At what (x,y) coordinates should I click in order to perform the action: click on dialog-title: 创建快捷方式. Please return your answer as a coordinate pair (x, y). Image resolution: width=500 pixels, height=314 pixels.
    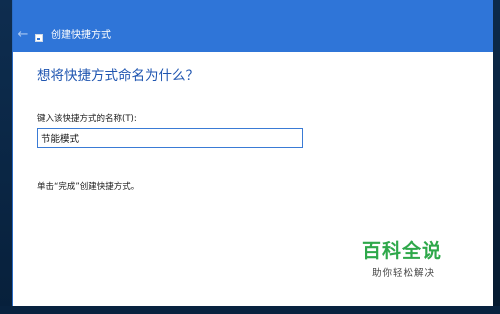
    Looking at the image, I should click on (81, 35).